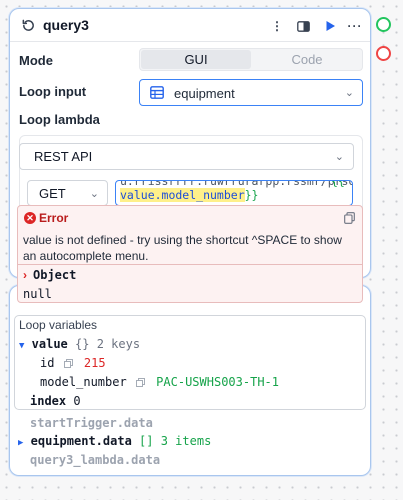 The image size is (403, 500). I want to click on side-panel-icon, so click(303, 26).